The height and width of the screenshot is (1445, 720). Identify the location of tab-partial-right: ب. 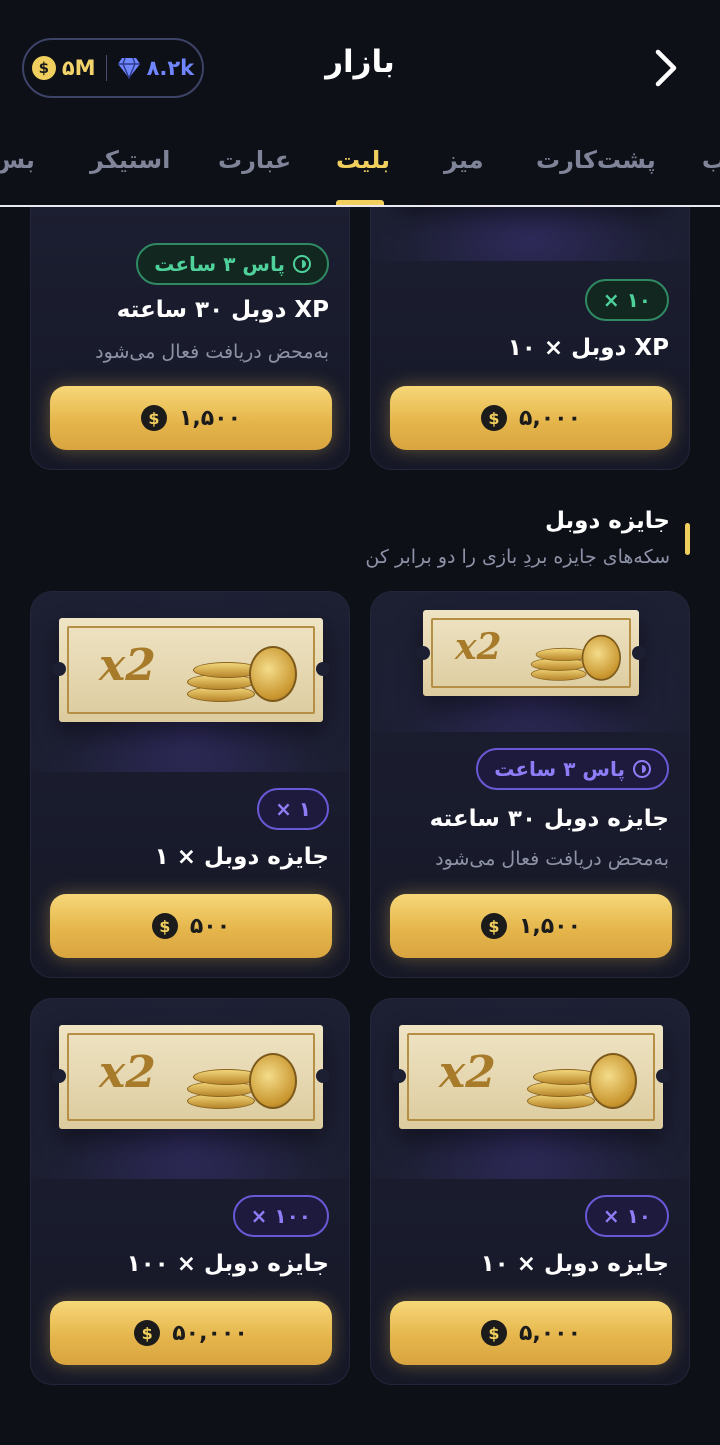
(711, 160).